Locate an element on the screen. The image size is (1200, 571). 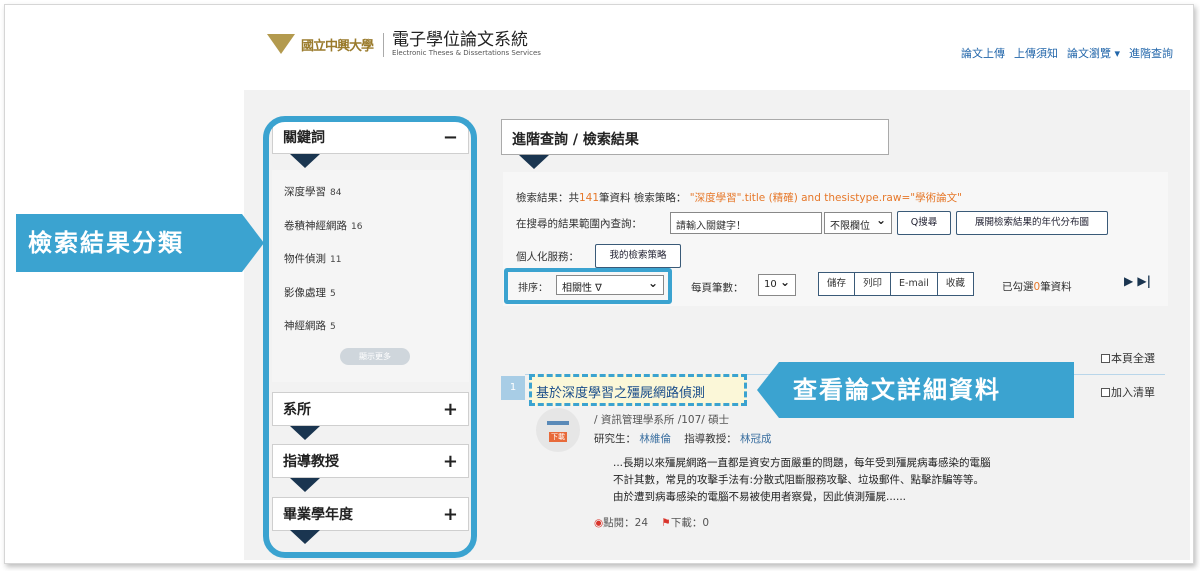
sort-highlight-annotation is located at coordinates (588, 286).